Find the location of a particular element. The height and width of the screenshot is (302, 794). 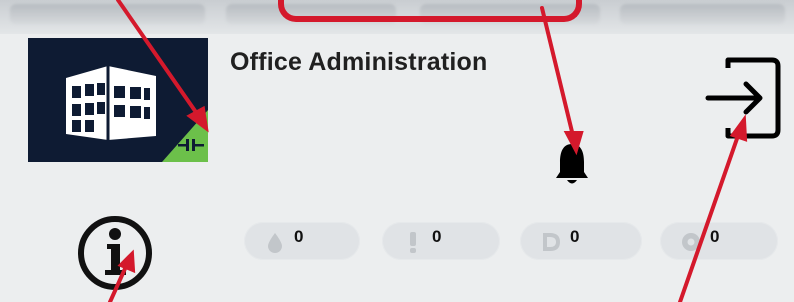

counter-gear: 0 is located at coordinates (719, 241).